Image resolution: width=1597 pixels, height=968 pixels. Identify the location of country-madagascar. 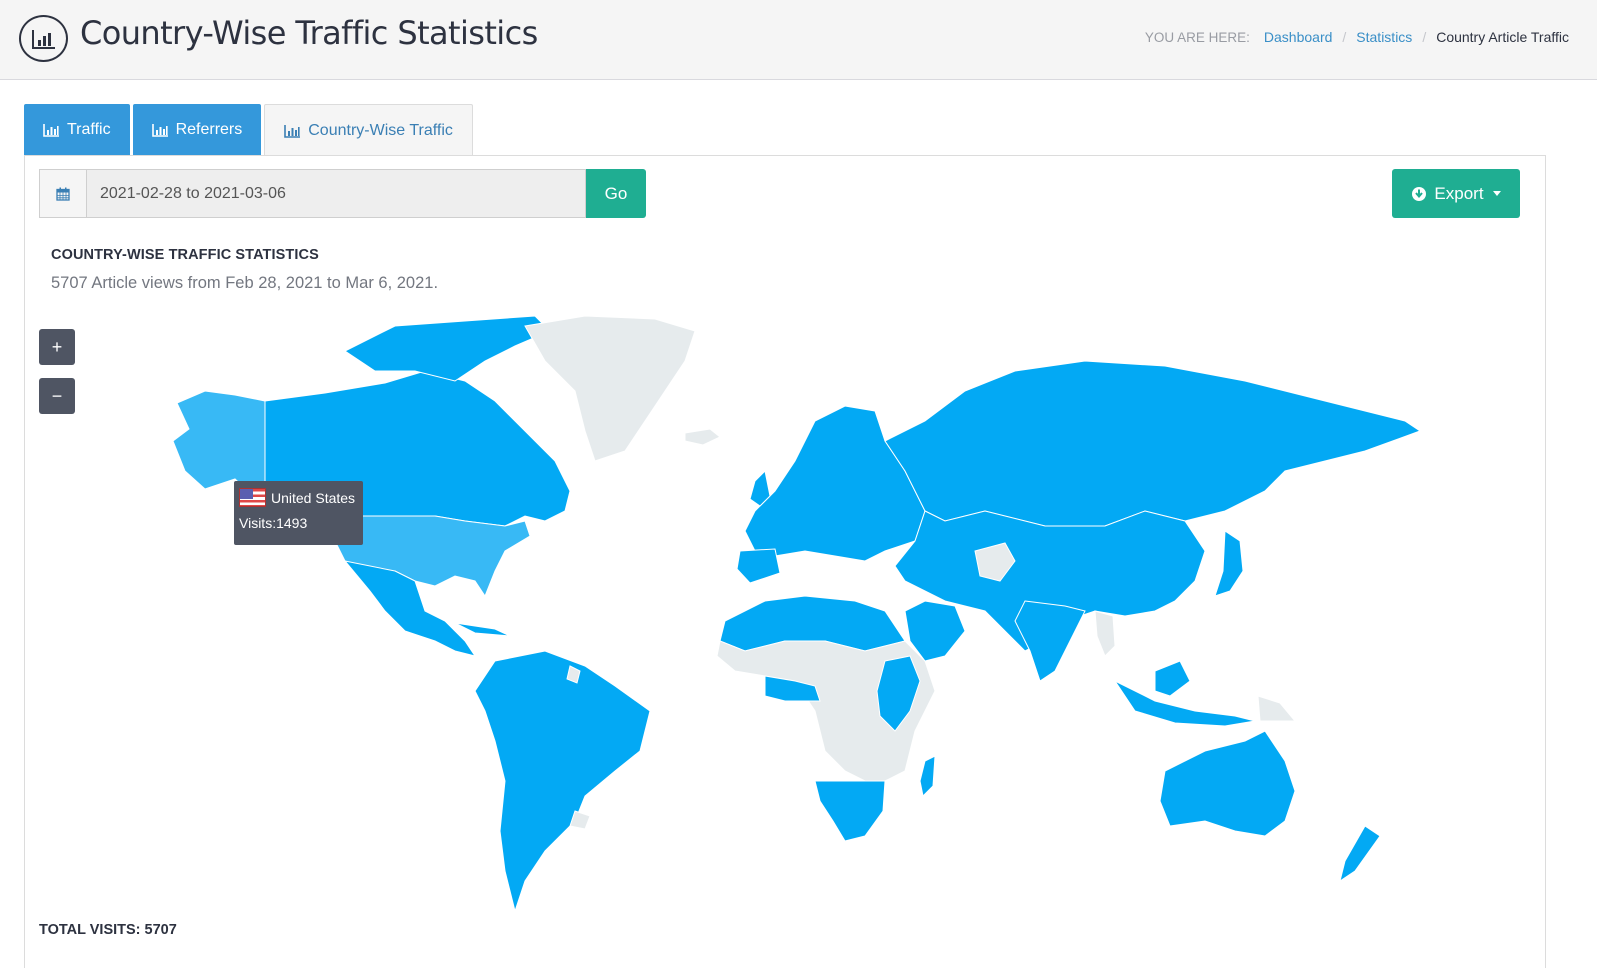
(927, 776).